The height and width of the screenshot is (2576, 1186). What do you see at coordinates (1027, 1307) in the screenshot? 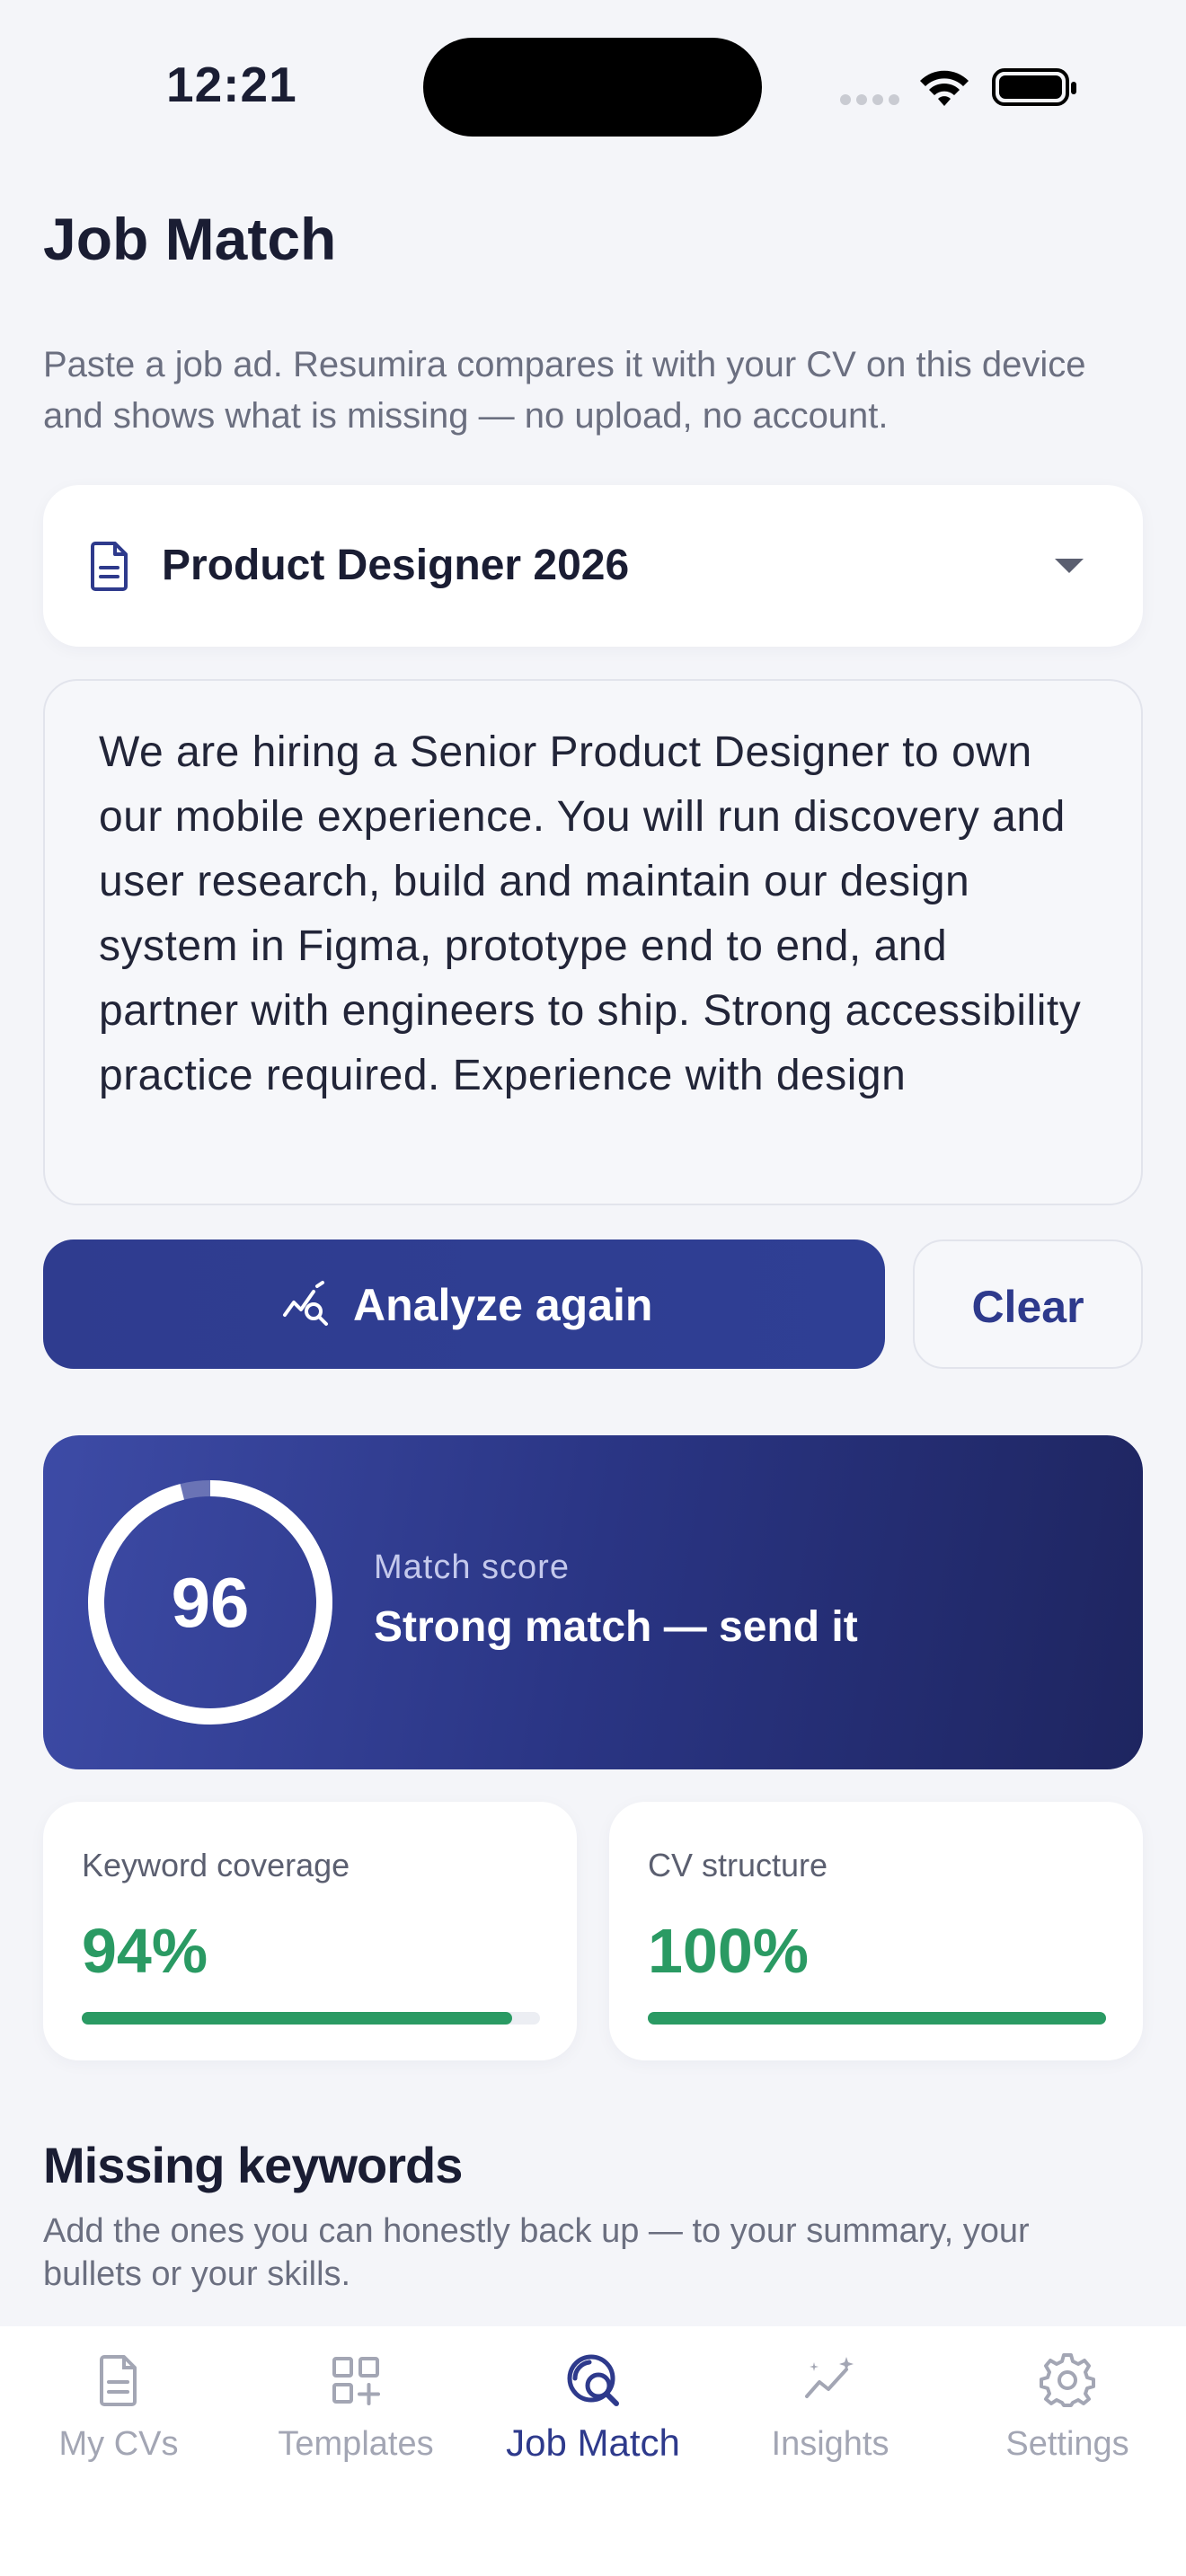
I see `clear-label: Clear` at bounding box center [1027, 1307].